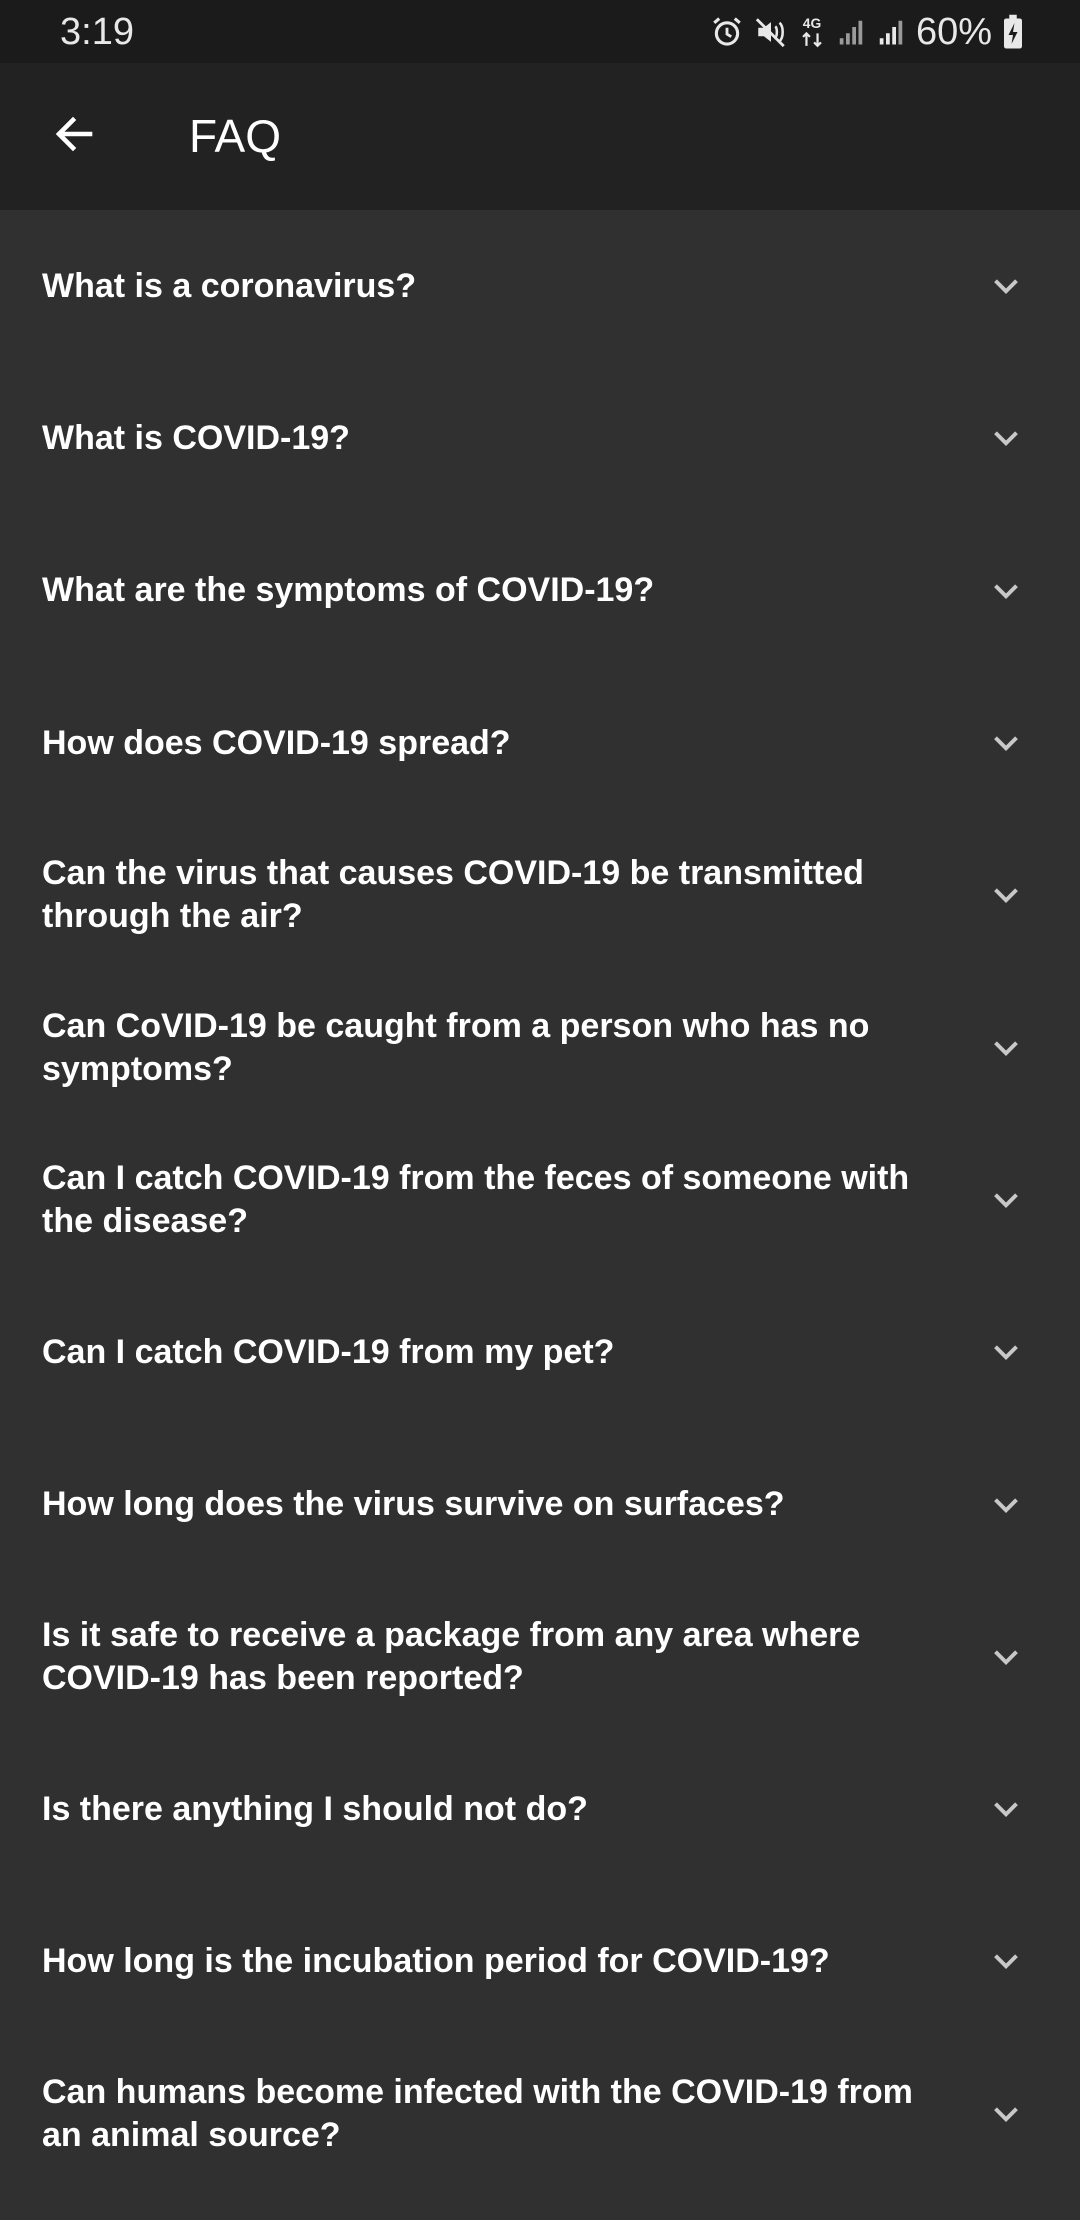  What do you see at coordinates (229, 285) in the screenshot?
I see `faq-question: What is a coronavirus?` at bounding box center [229, 285].